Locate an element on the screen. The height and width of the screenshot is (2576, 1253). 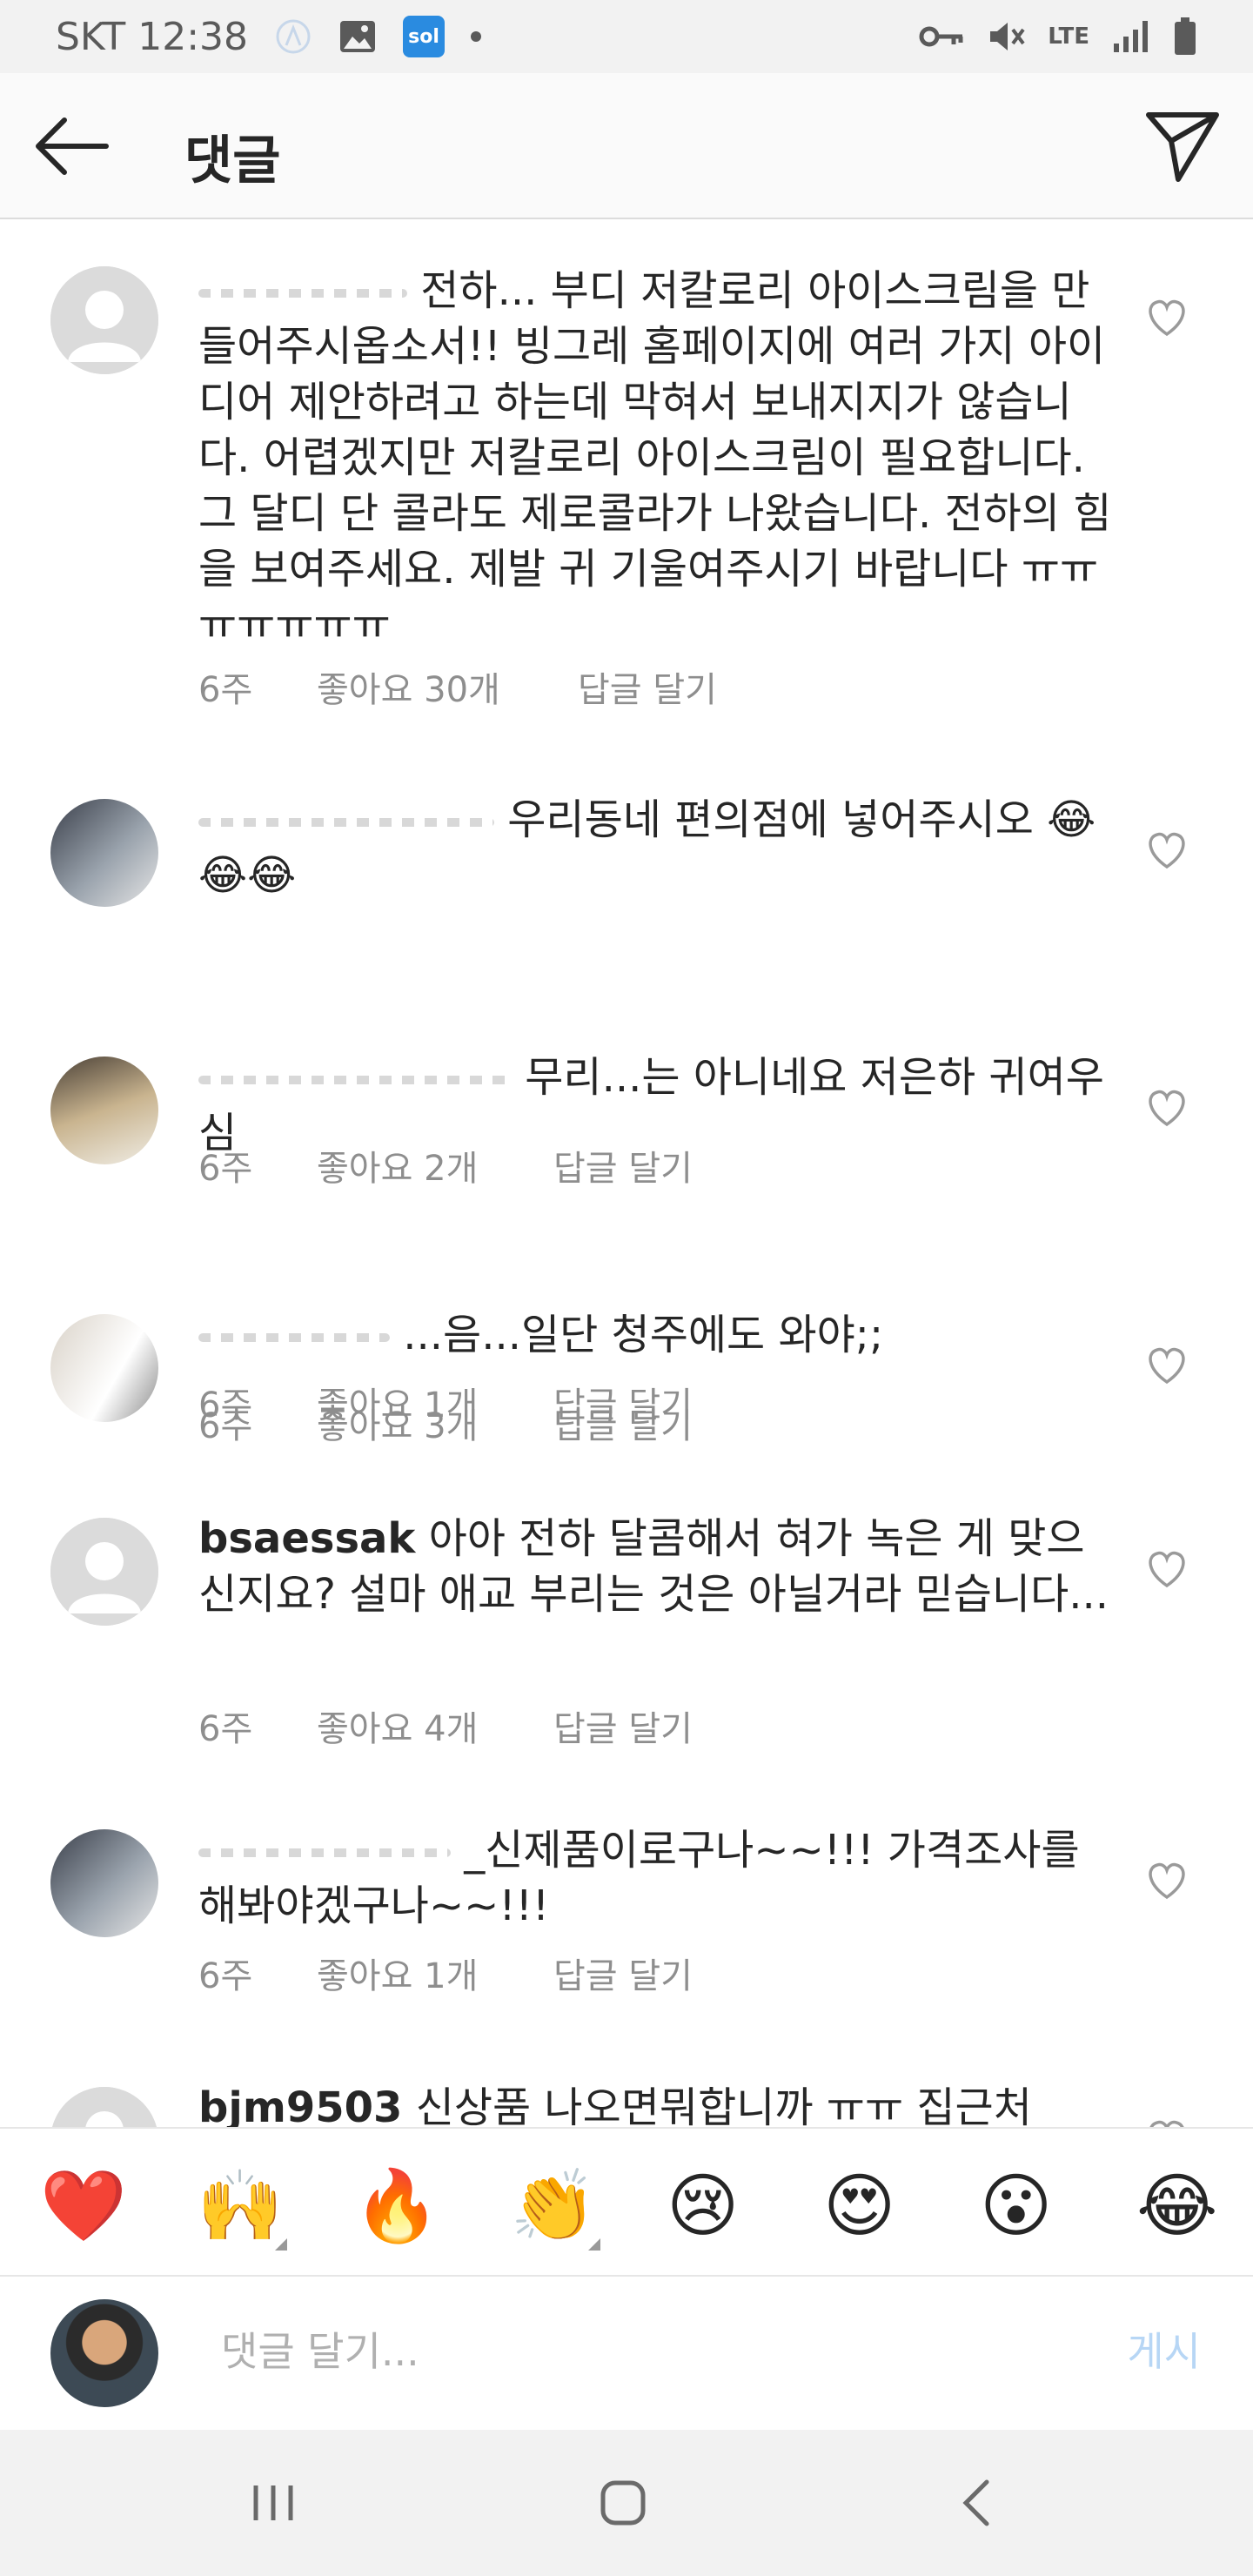
comment-likes: 좋아요 4개 is located at coordinates (435, 1726).